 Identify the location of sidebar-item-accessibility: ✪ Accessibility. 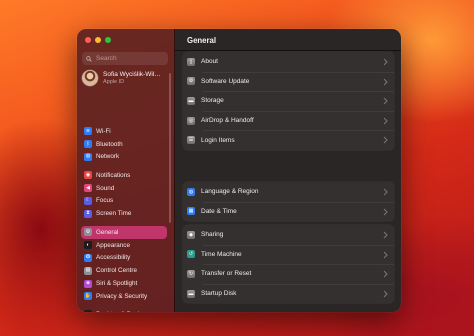
(124, 258).